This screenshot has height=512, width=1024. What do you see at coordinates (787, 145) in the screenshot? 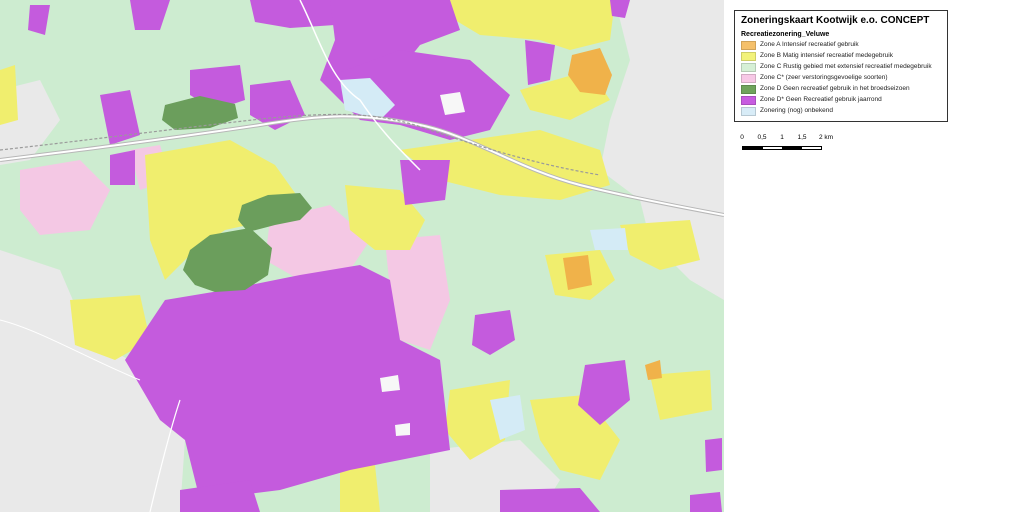
I see `scale-bar: 0 0,5 1 1,5 2 km` at bounding box center [787, 145].